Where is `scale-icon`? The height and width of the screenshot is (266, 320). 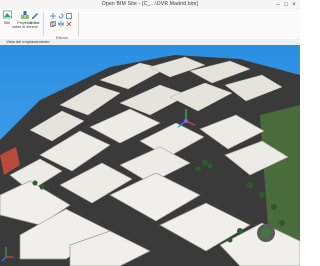 scale-icon is located at coordinates (69, 16).